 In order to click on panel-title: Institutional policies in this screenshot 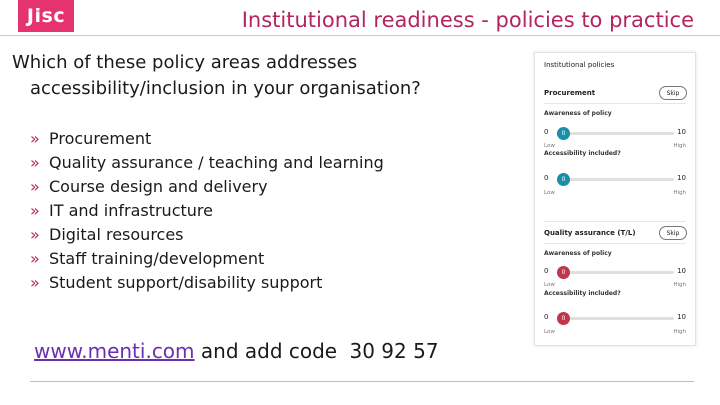, I will do `click(579, 65)`.